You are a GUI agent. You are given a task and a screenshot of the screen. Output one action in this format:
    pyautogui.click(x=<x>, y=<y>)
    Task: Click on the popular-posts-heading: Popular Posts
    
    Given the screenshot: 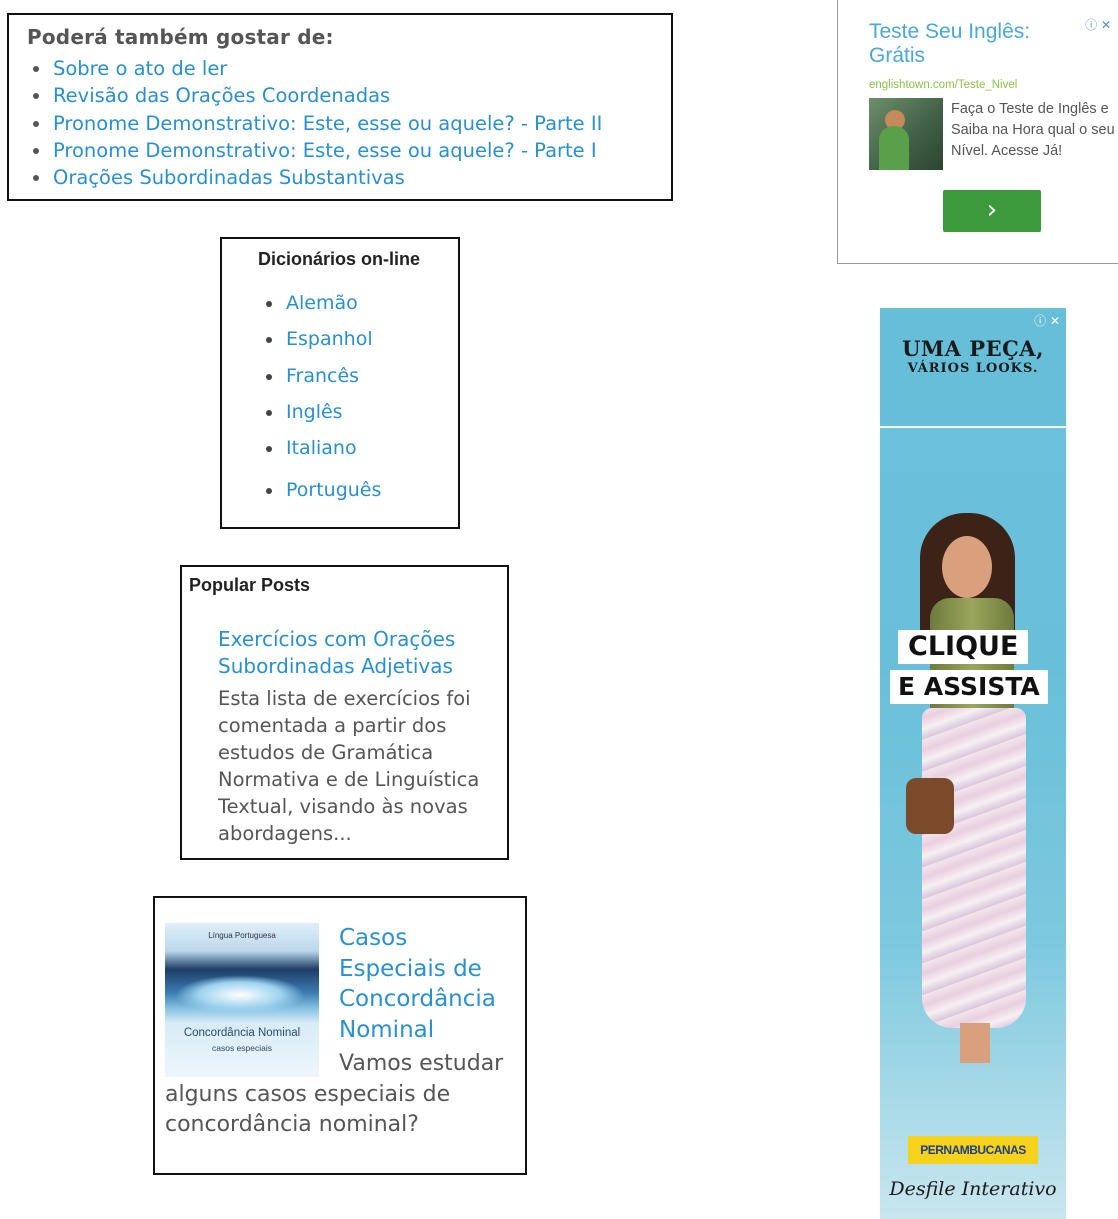 What is the action you would take?
    pyautogui.click(x=250, y=585)
    